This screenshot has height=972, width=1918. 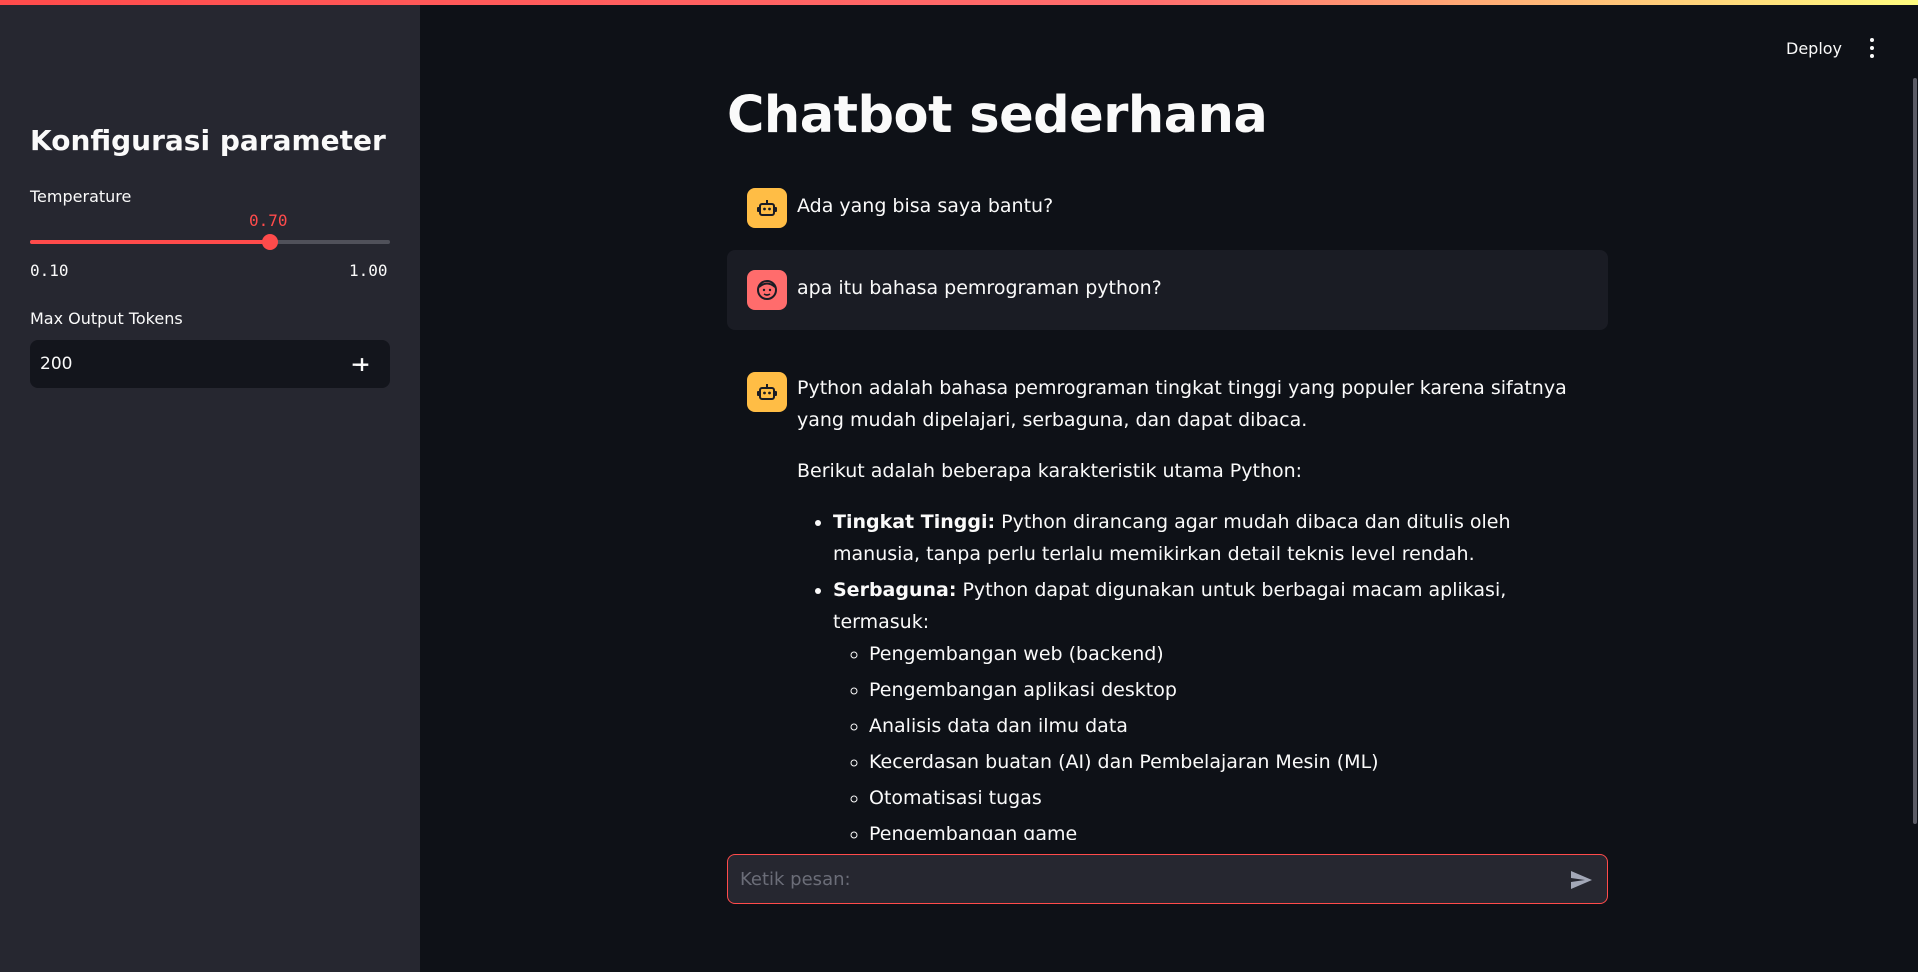 I want to click on temperature-slider-thumb, so click(x=270, y=242).